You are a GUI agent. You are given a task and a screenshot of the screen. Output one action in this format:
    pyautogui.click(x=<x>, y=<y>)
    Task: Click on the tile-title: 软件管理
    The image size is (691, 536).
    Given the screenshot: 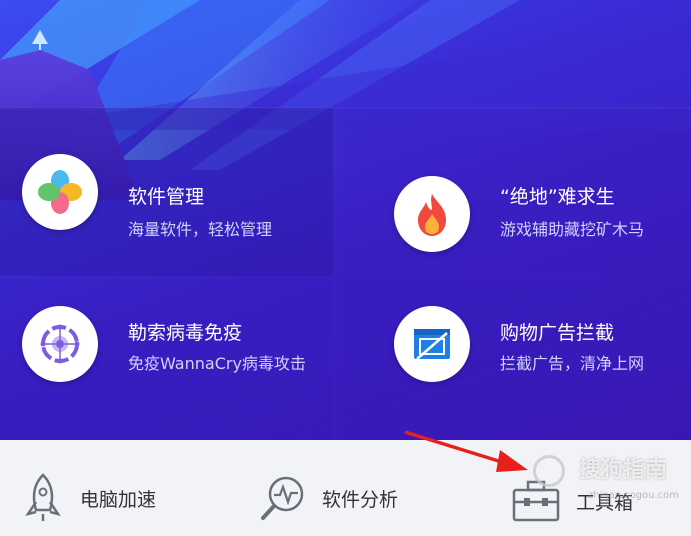 What is the action you would take?
    pyautogui.click(x=166, y=197)
    